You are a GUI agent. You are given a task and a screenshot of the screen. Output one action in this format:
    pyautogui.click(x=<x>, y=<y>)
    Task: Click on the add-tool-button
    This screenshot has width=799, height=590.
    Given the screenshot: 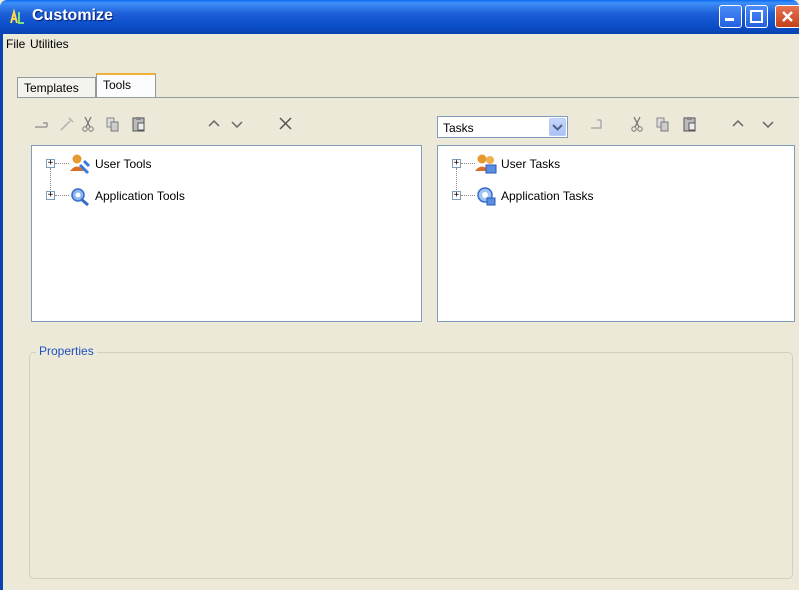 What is the action you would take?
    pyautogui.click(x=42, y=124)
    